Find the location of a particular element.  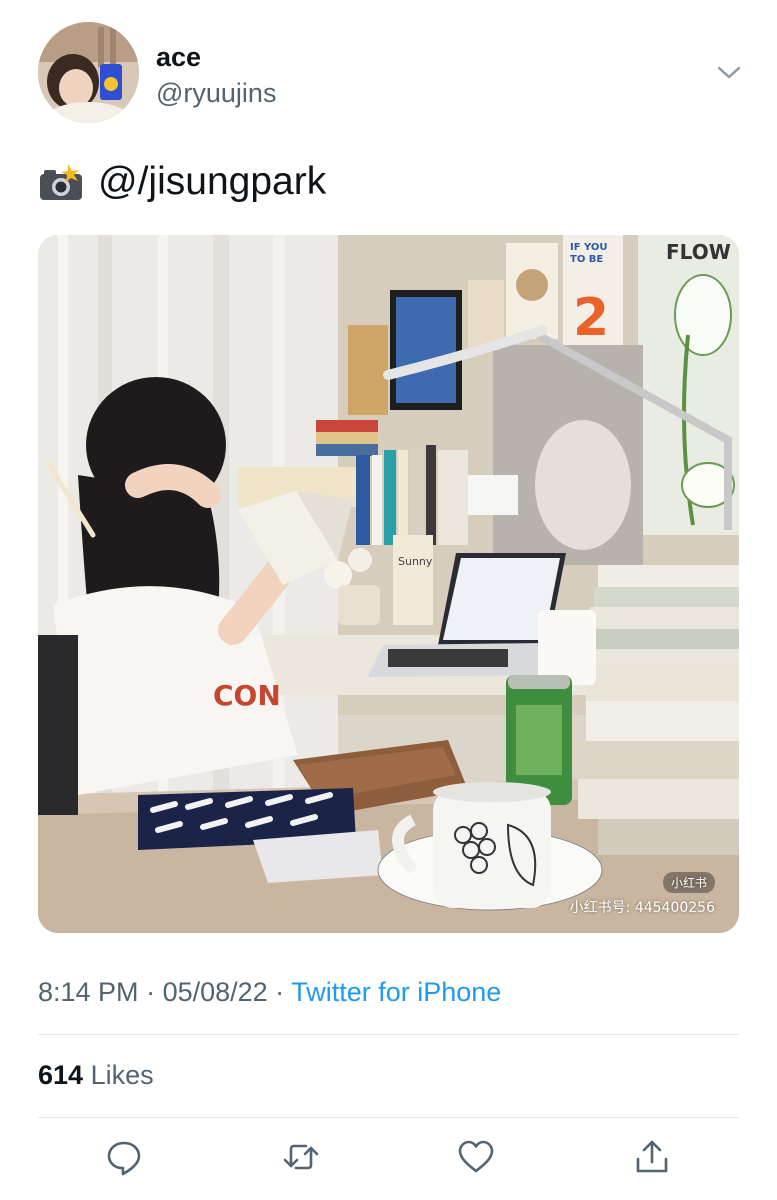

watermark: 小红书 小红书号: 445400256 is located at coordinates (642, 894).